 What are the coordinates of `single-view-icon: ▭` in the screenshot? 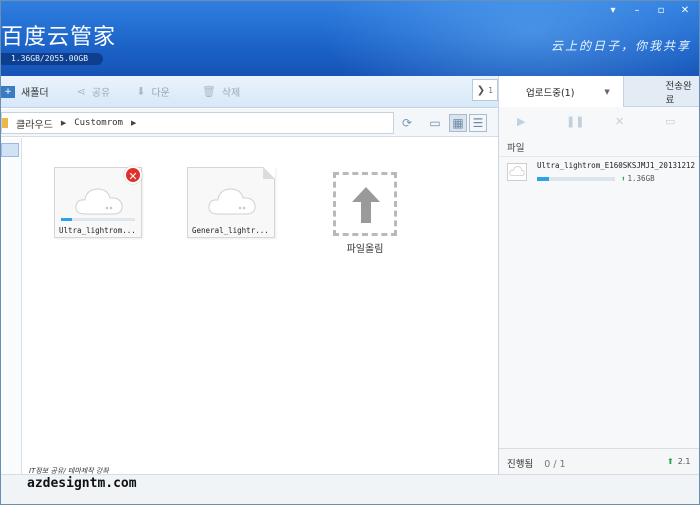 It's located at (435, 123).